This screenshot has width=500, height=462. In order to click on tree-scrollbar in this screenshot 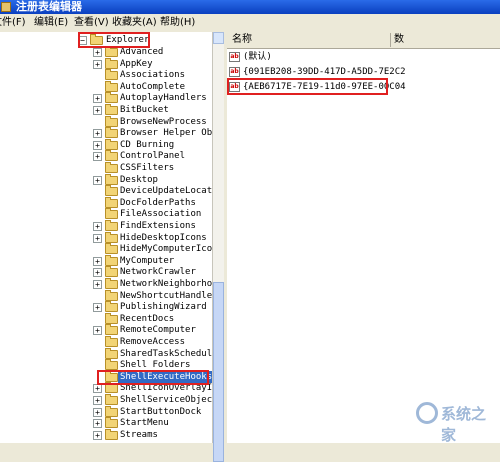, I will do `click(218, 247)`.